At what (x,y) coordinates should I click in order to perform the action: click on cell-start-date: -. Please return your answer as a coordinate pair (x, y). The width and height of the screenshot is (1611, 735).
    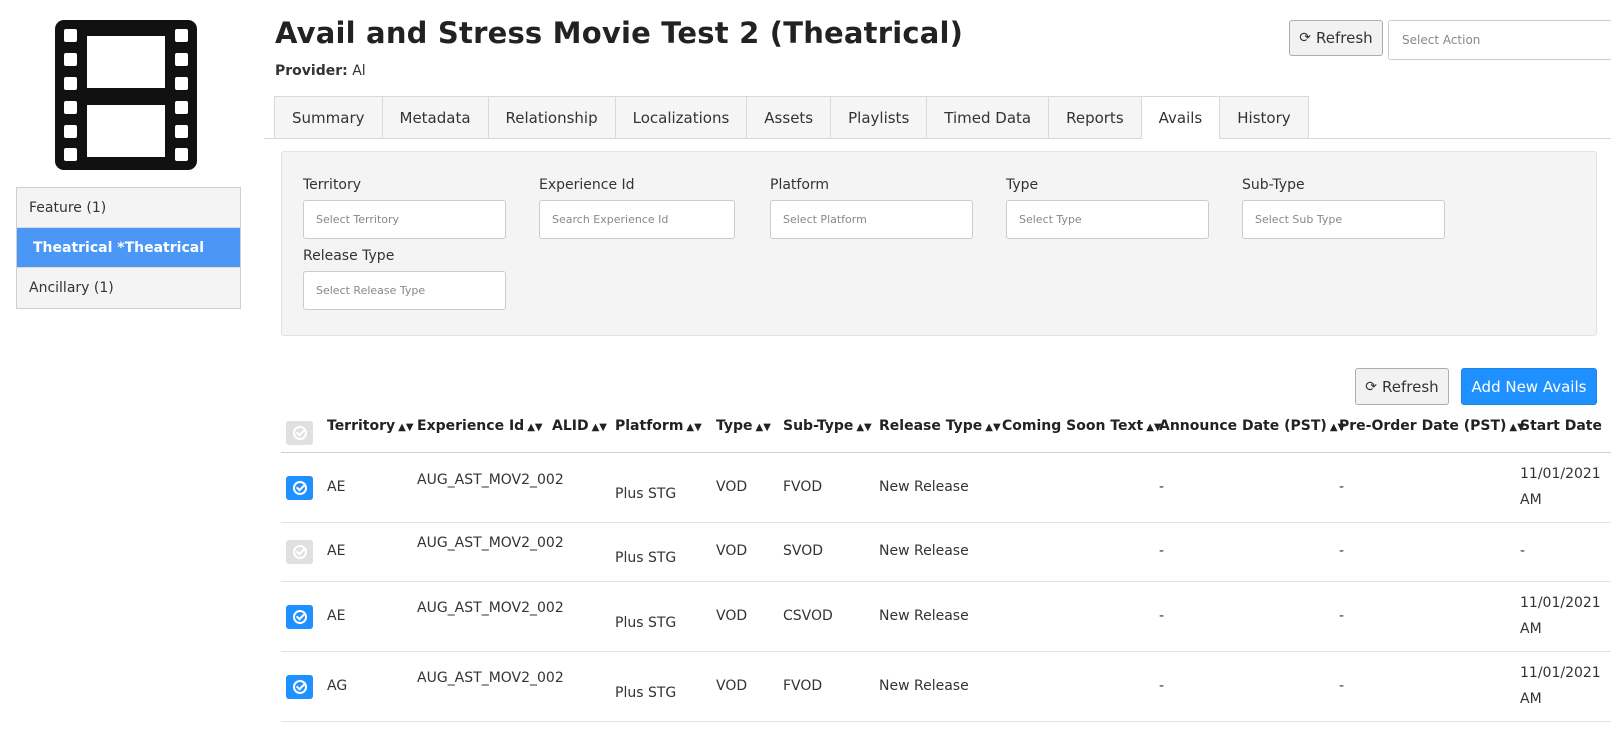
    Looking at the image, I should click on (1523, 551).